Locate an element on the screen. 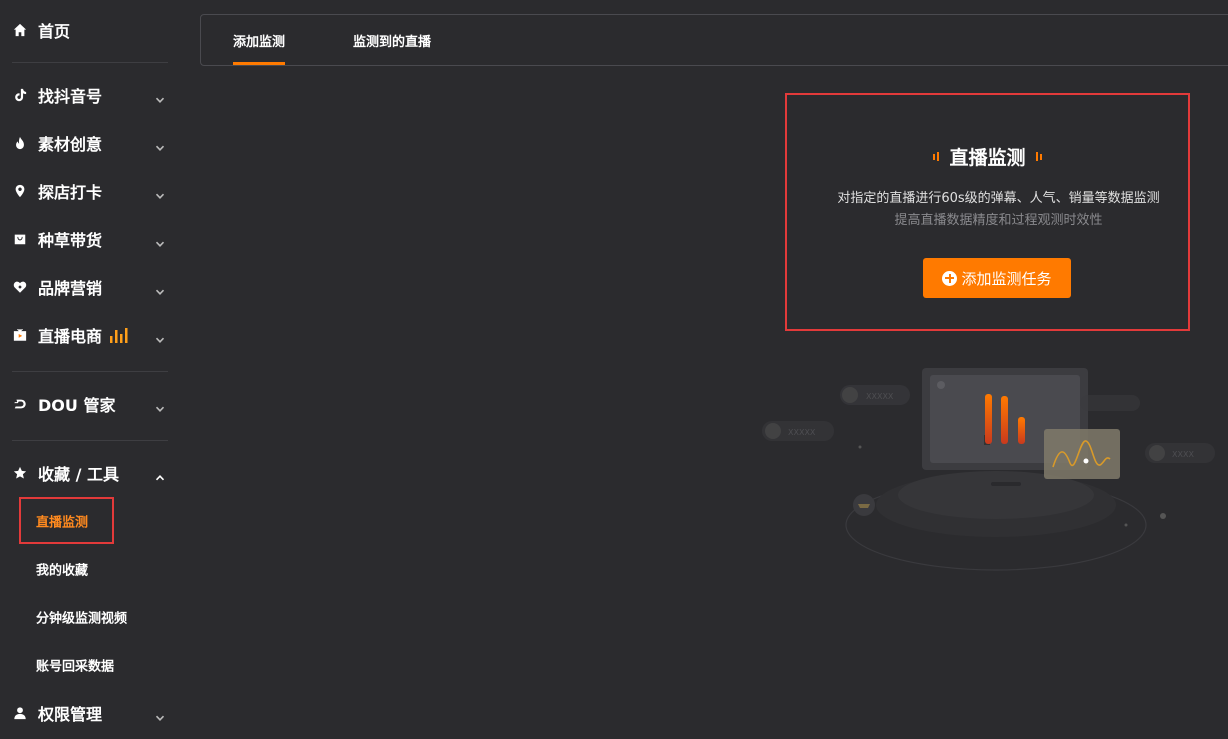  panel-subdescription: 提高直播数据精度和过程观测时效性 is located at coordinates (998, 220).